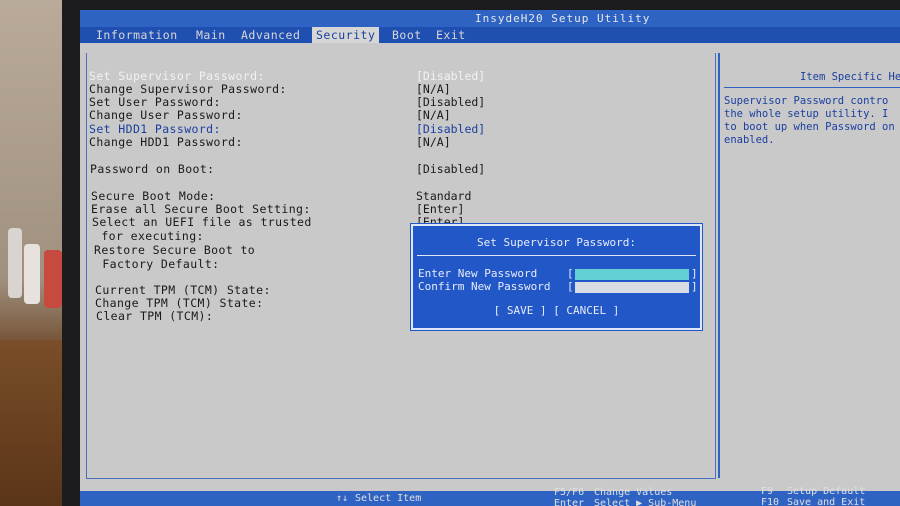 Image resolution: width=900 pixels, height=506 pixels. Describe the element at coordinates (520, 310) in the screenshot. I see `save-button: [ SAVE ]` at that location.